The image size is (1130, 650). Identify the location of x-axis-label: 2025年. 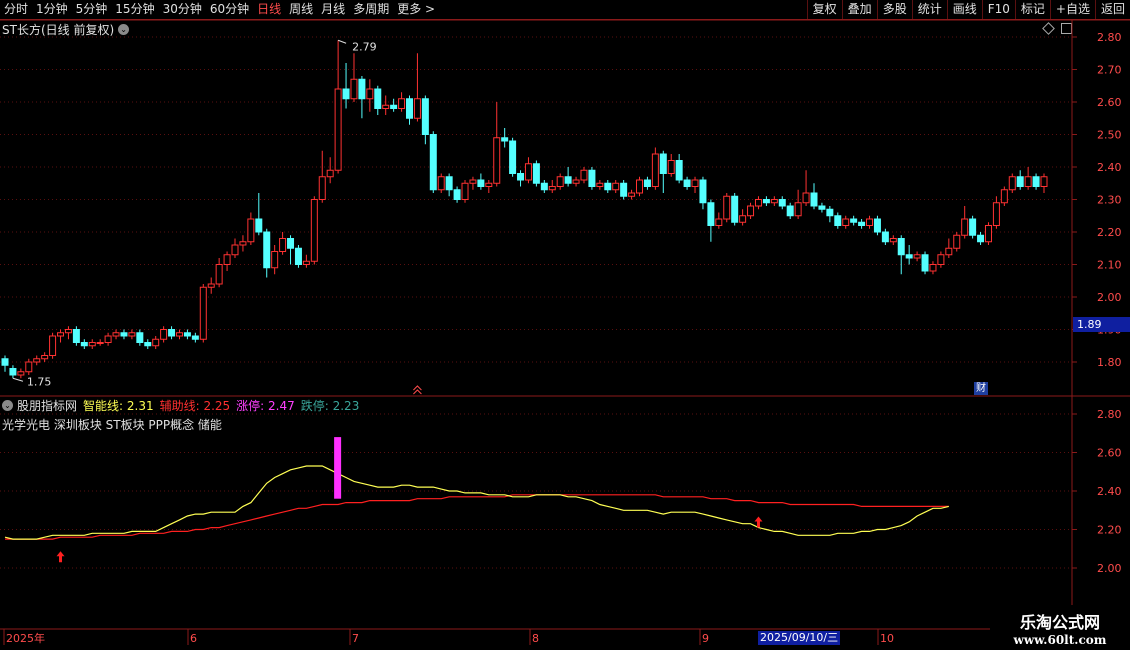
(25, 638).